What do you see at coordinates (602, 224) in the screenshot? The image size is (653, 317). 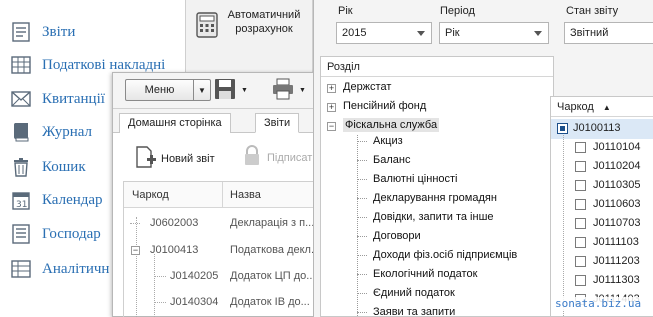 I see `code-row: J0110703` at bounding box center [602, 224].